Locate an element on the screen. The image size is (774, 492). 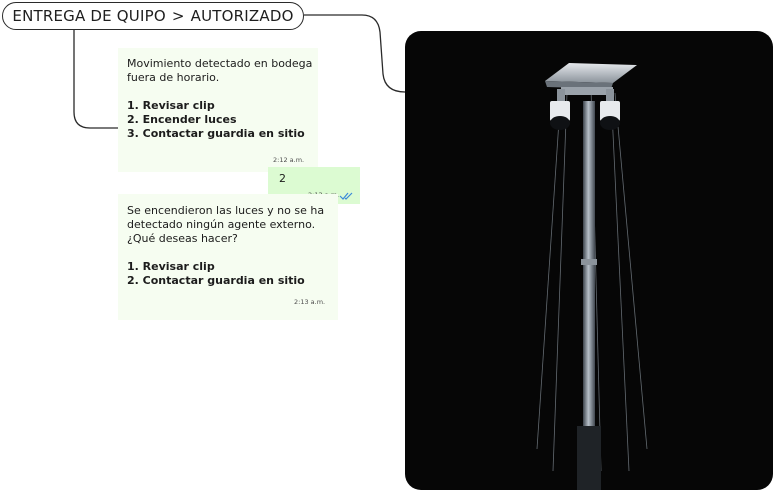
breadcrumb-parent: ENTREGA DE QUIPO is located at coordinates (88, 16).